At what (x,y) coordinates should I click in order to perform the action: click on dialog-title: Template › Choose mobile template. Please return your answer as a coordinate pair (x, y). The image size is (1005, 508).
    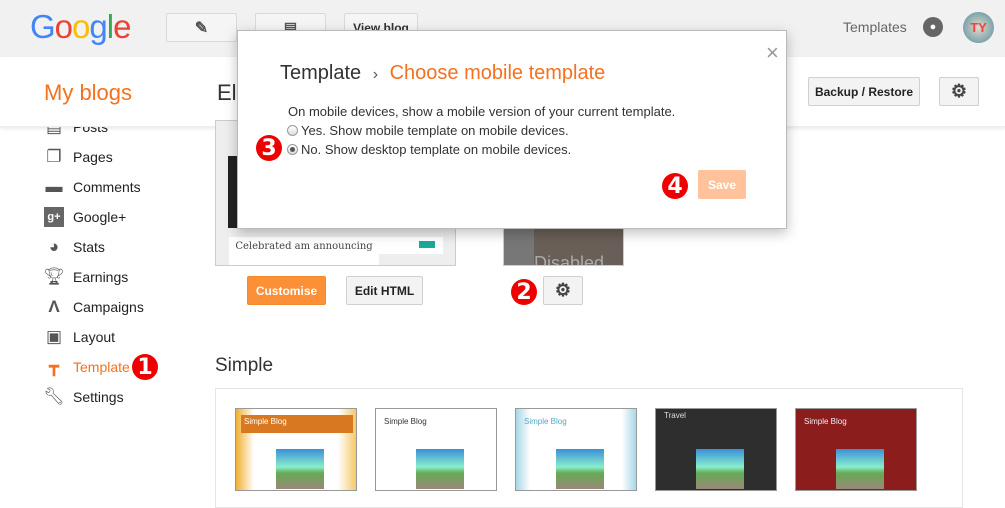
    Looking at the image, I should click on (442, 73).